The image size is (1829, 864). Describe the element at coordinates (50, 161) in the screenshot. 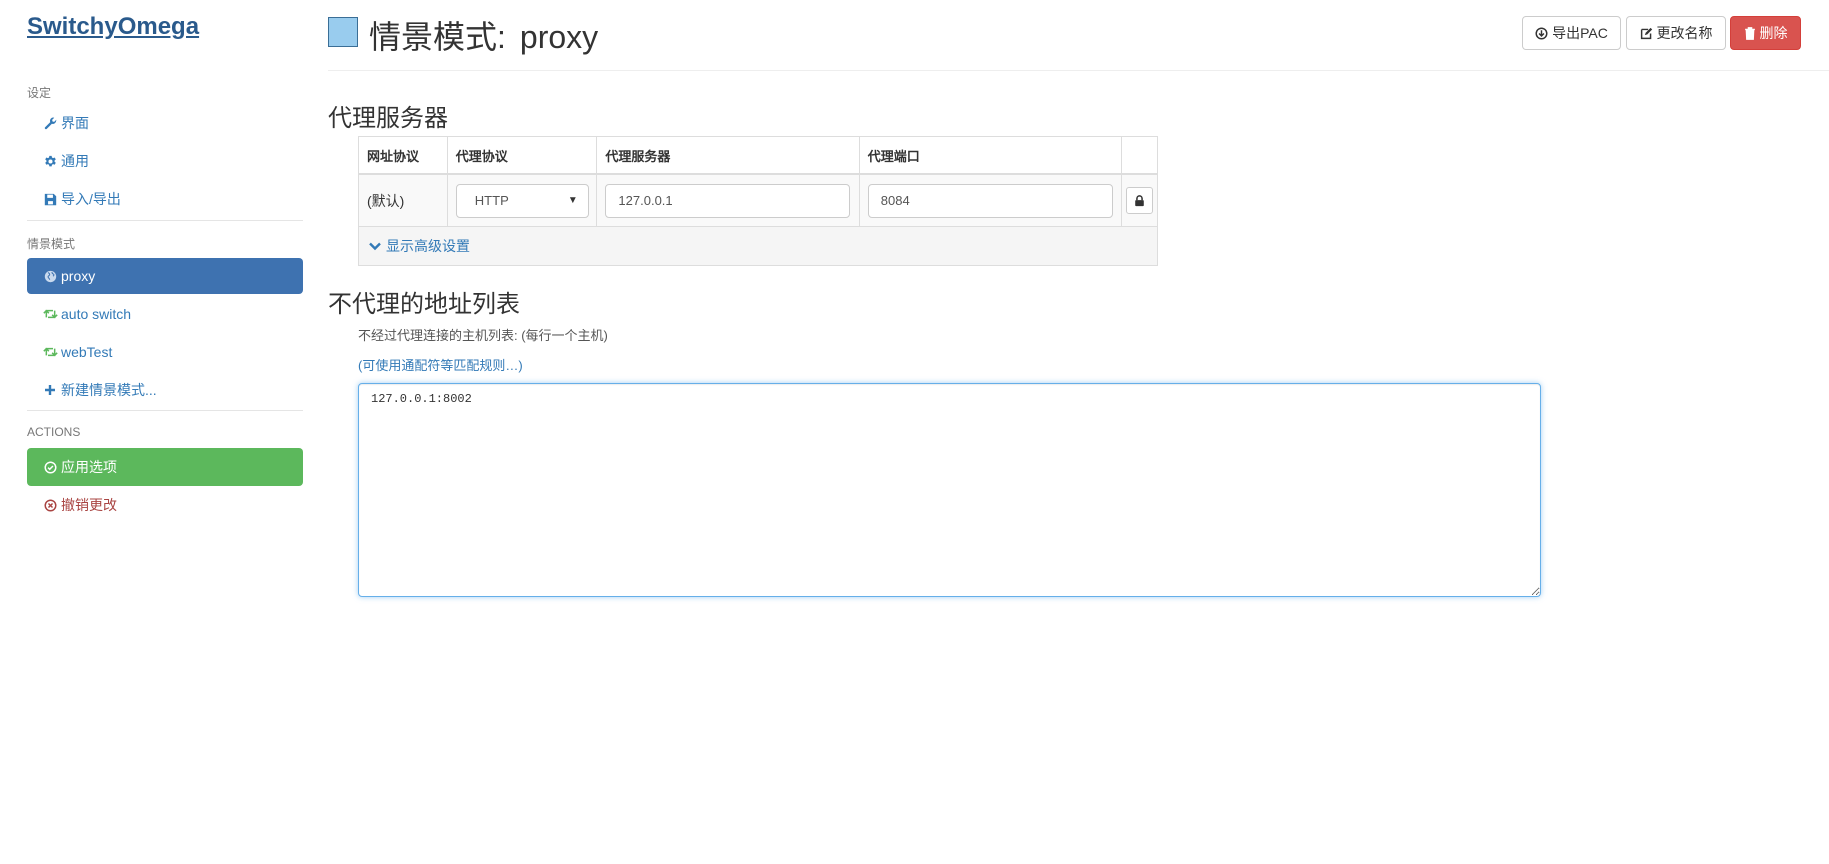

I see `gear-icon` at that location.